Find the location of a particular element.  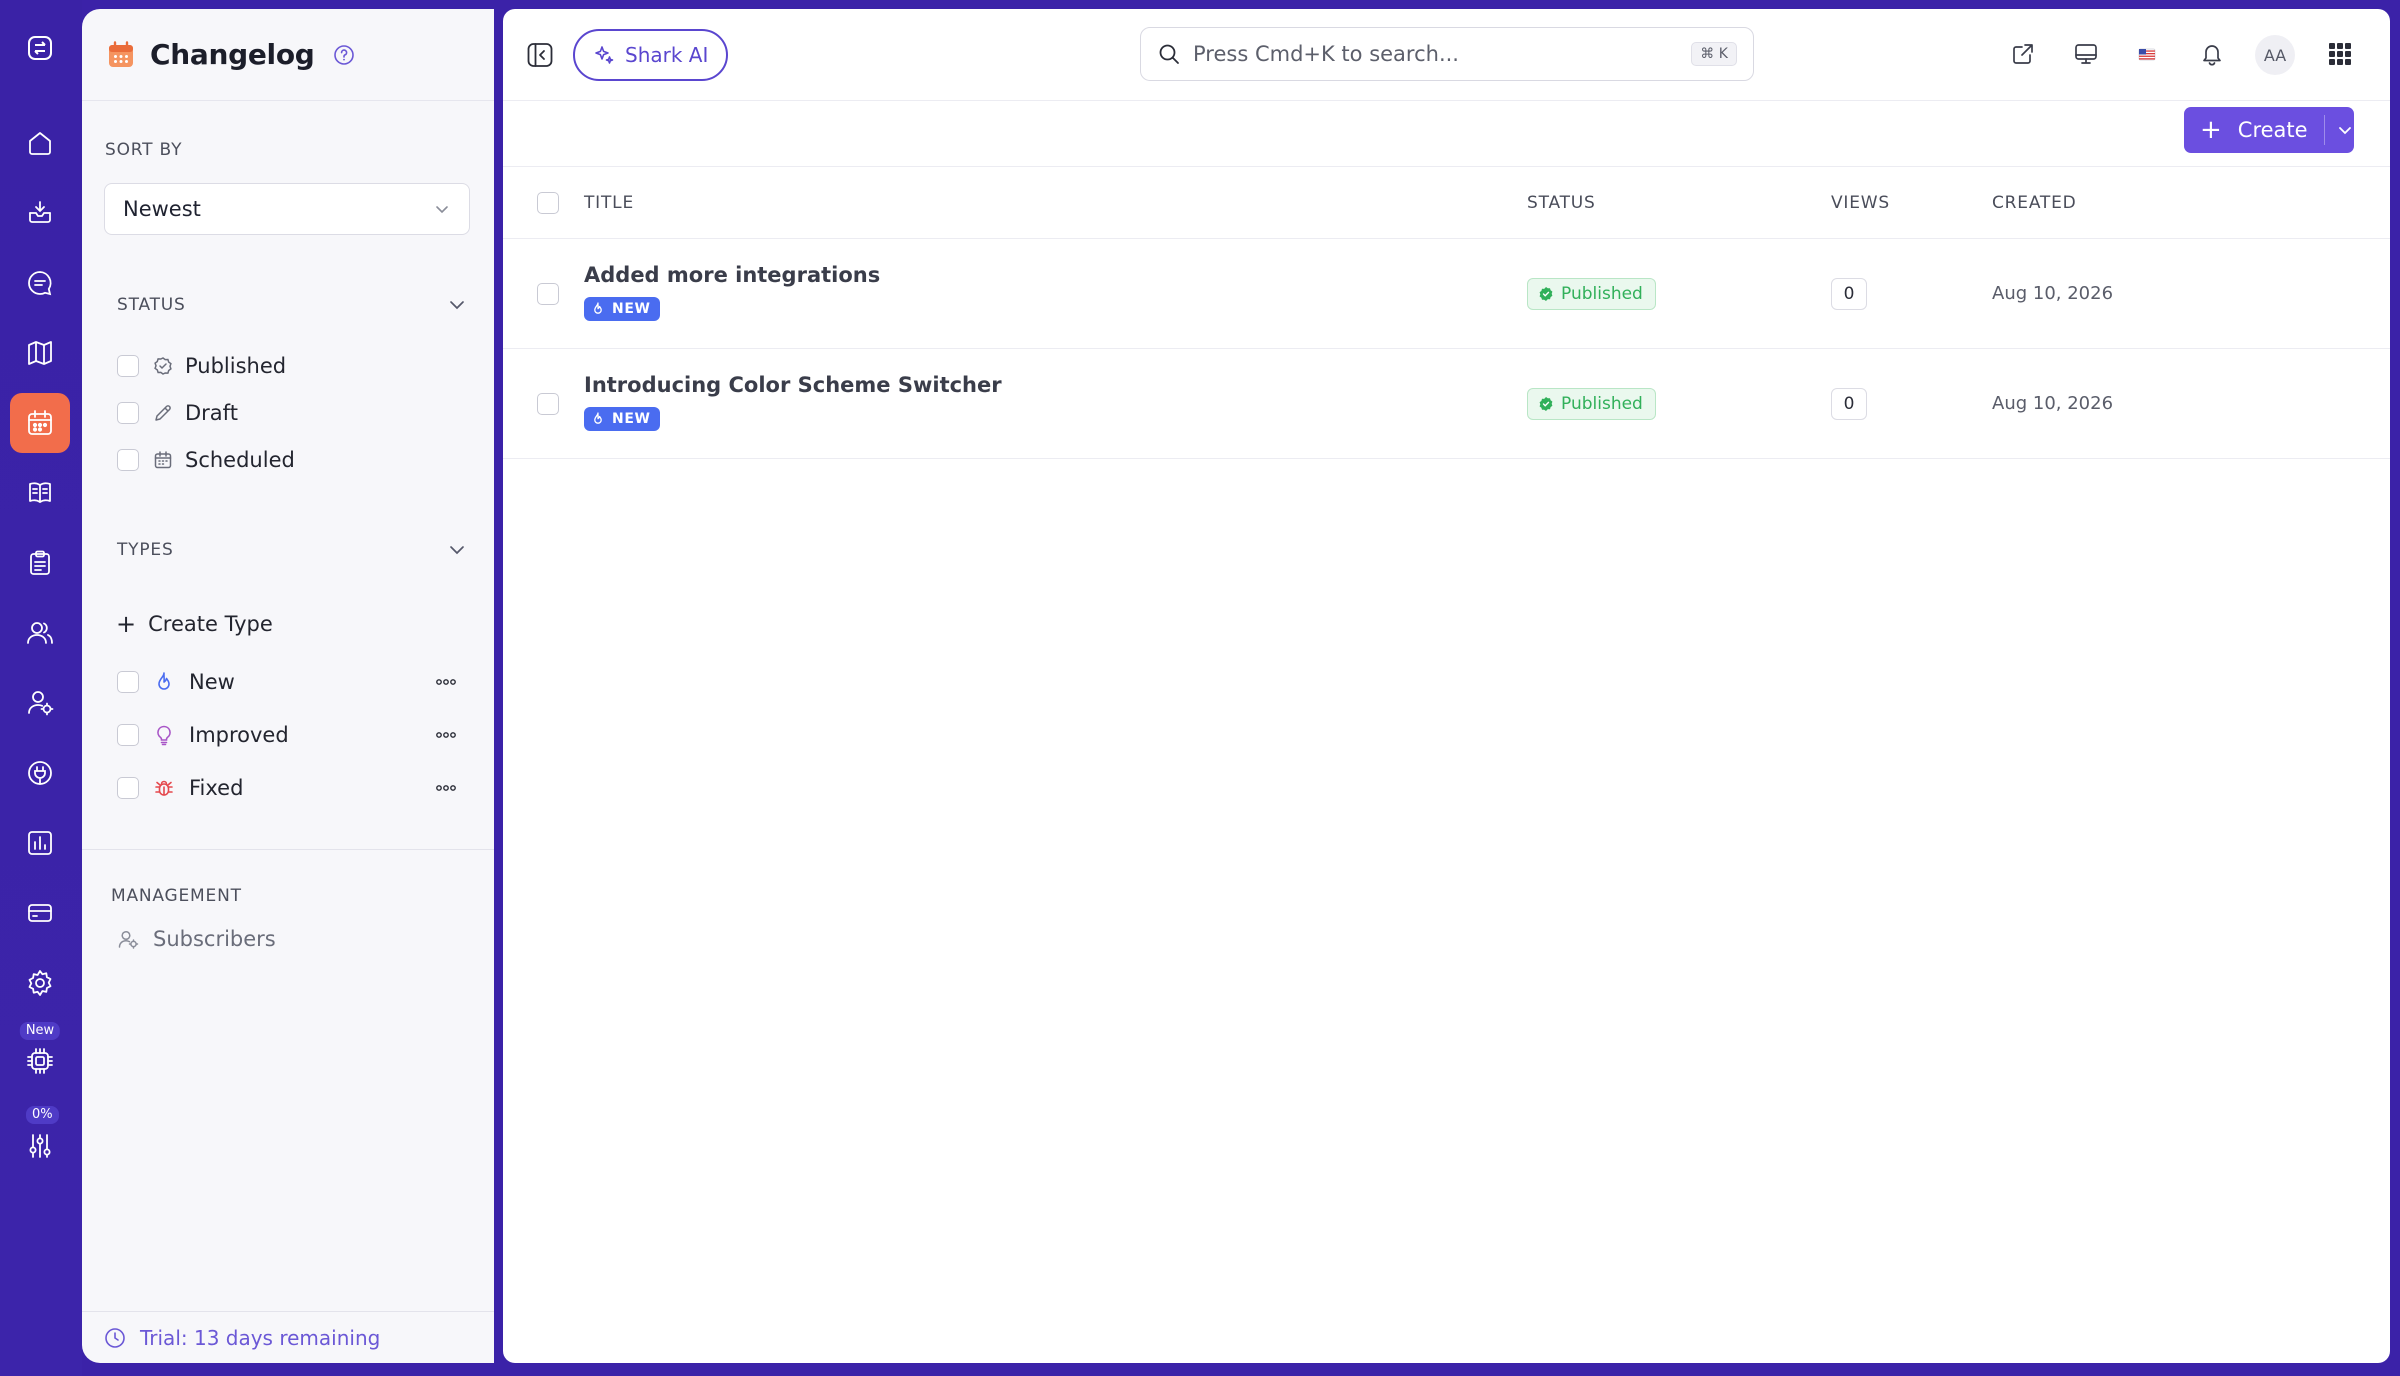

ai-chip-icon is located at coordinates (40, 1061).